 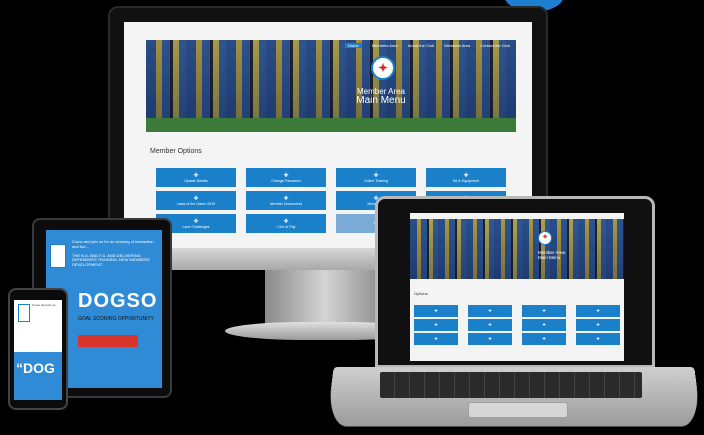 I want to click on tablet-red-banner, so click(x=108, y=341).